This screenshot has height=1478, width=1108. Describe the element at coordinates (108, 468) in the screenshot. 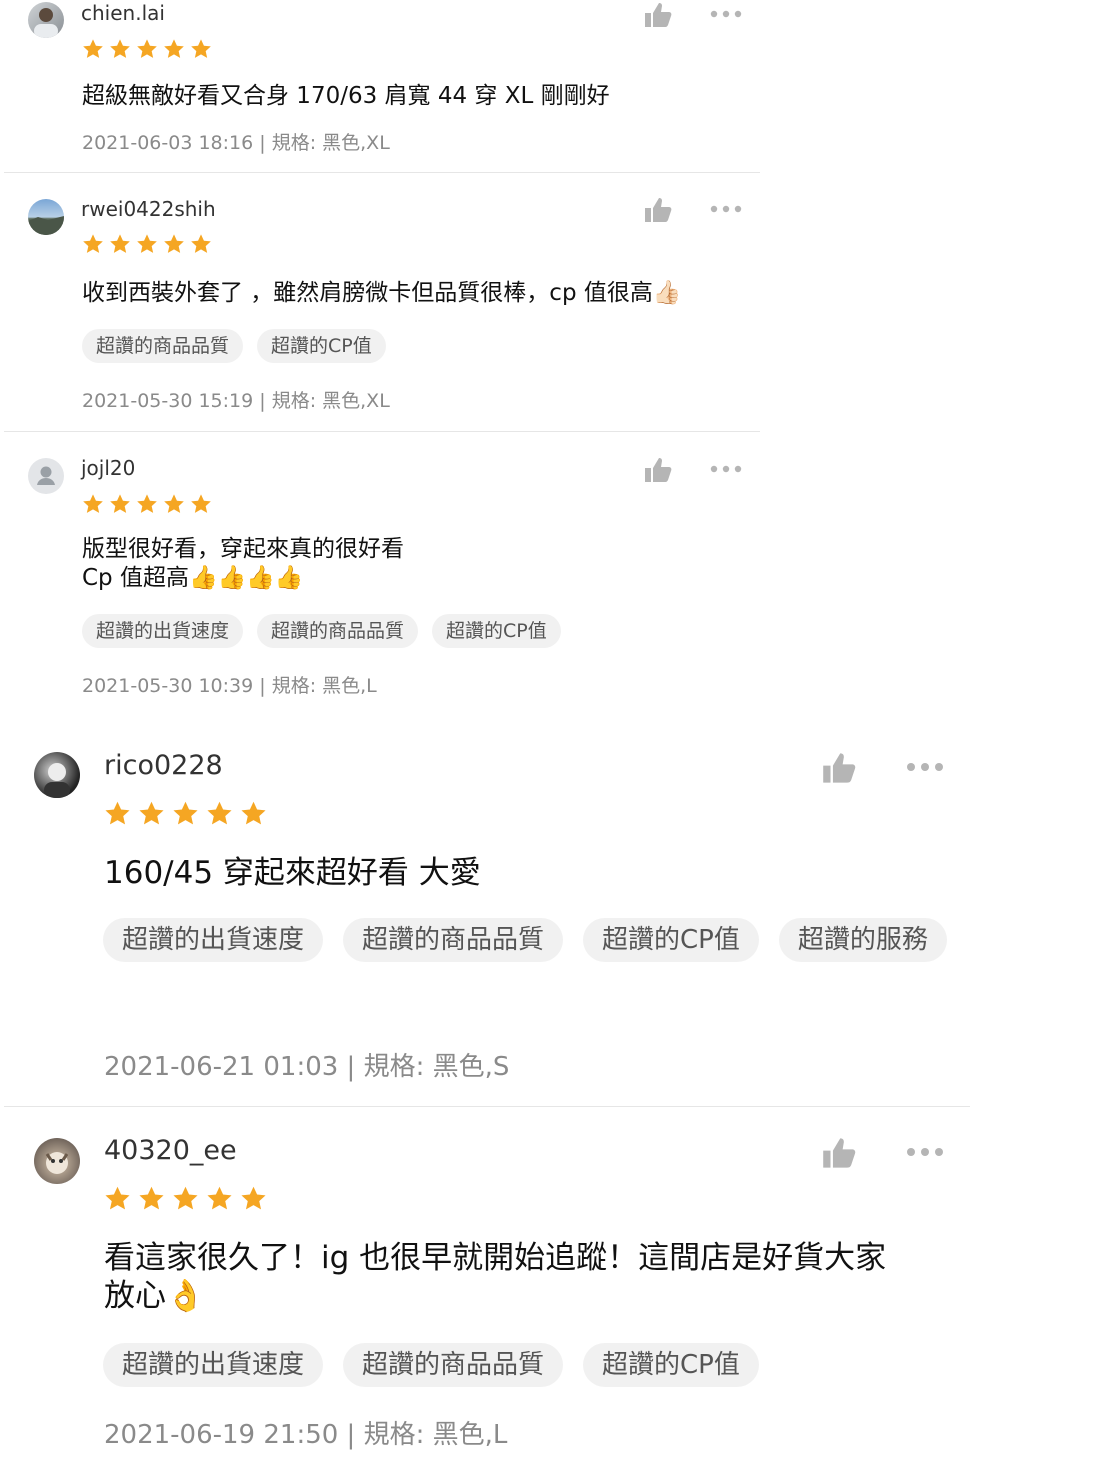

I see `username: jojl20` at that location.